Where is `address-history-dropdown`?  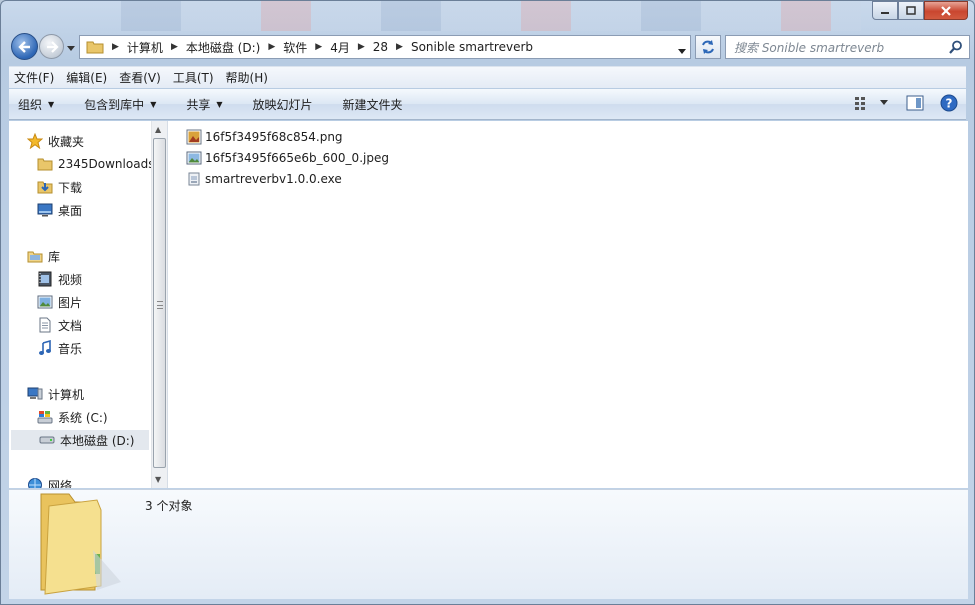 address-history-dropdown is located at coordinates (682, 51).